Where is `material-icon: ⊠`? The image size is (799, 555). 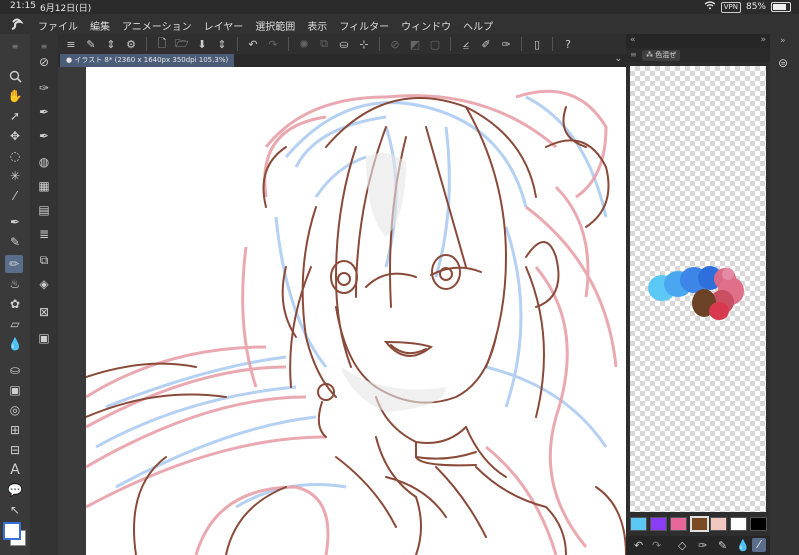
material-icon: ⊠ is located at coordinates (44, 312).